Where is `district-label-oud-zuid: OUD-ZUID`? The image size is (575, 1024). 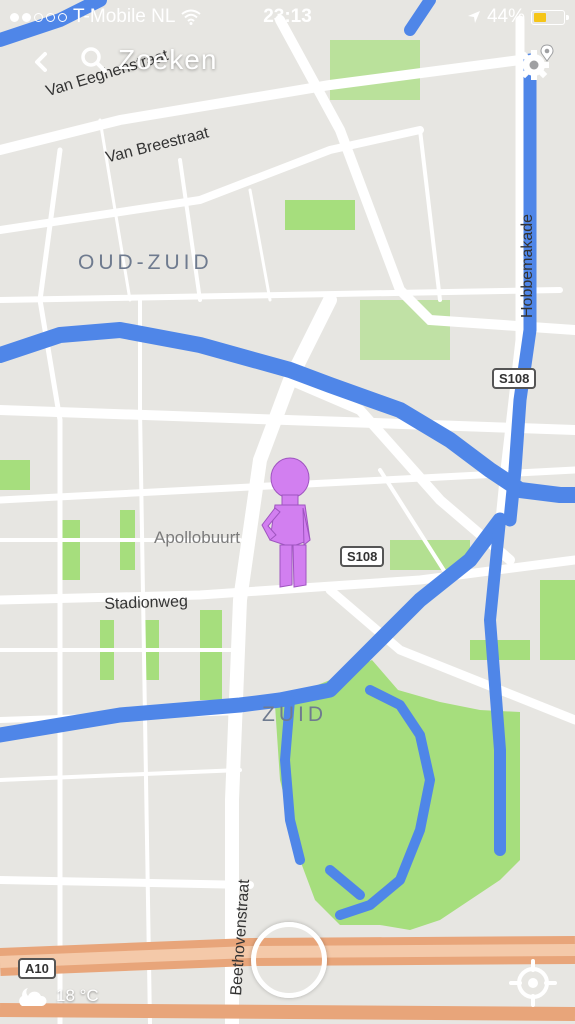
district-label-oud-zuid: OUD-ZUID is located at coordinates (145, 262).